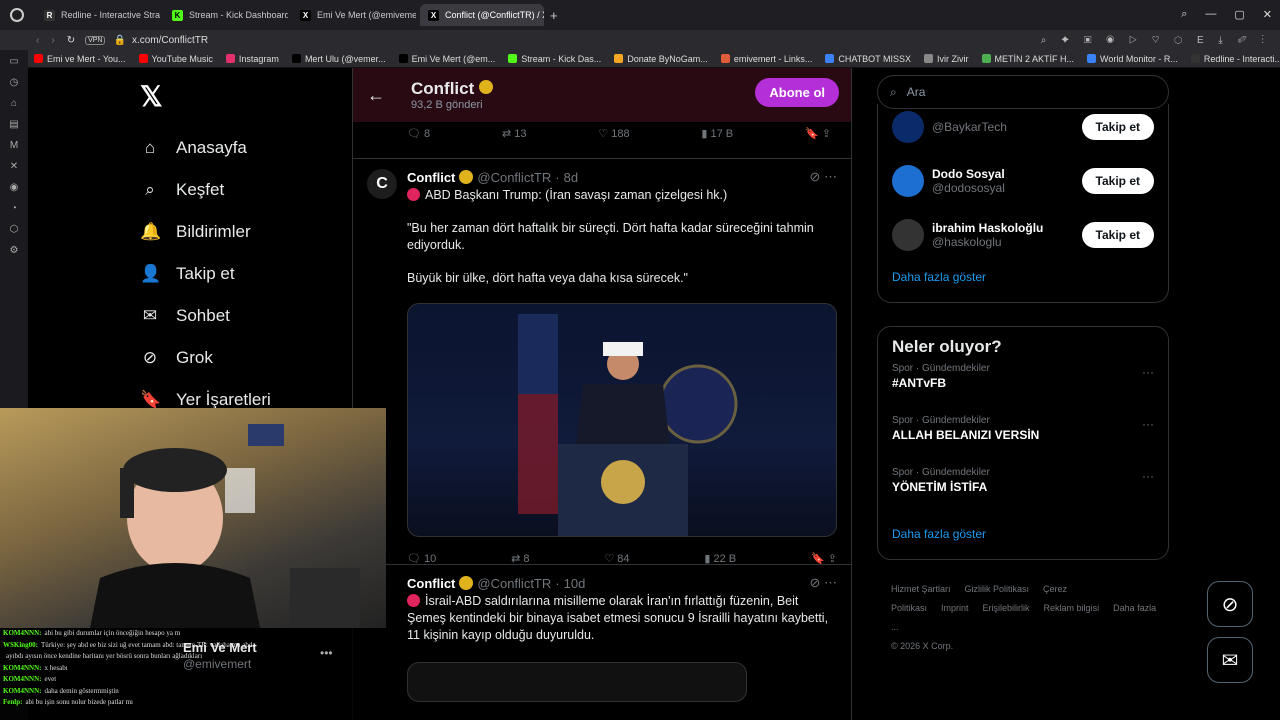 The height and width of the screenshot is (720, 1280). Describe the element at coordinates (52, 40) in the screenshot. I see `forward-nav-icon: ›` at that location.